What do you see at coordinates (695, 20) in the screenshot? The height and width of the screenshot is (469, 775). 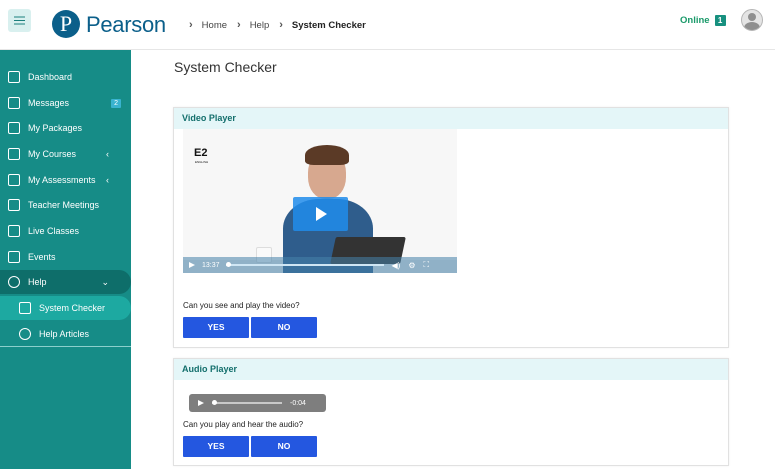 I see `online-label: Online` at bounding box center [695, 20].